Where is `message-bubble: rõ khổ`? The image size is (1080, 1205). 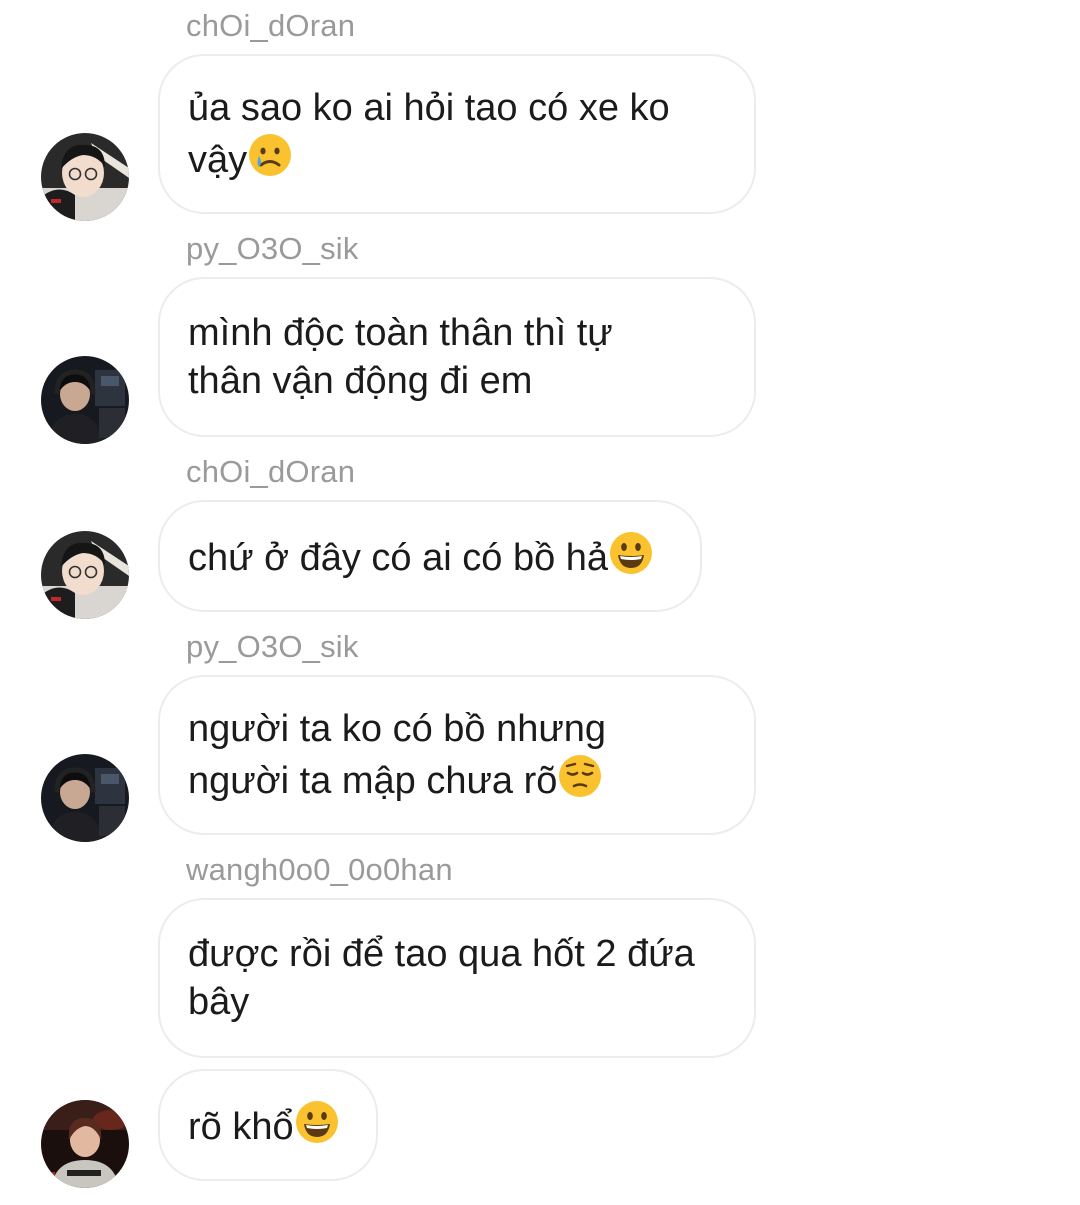
message-bubble: rõ khổ is located at coordinates (268, 1125).